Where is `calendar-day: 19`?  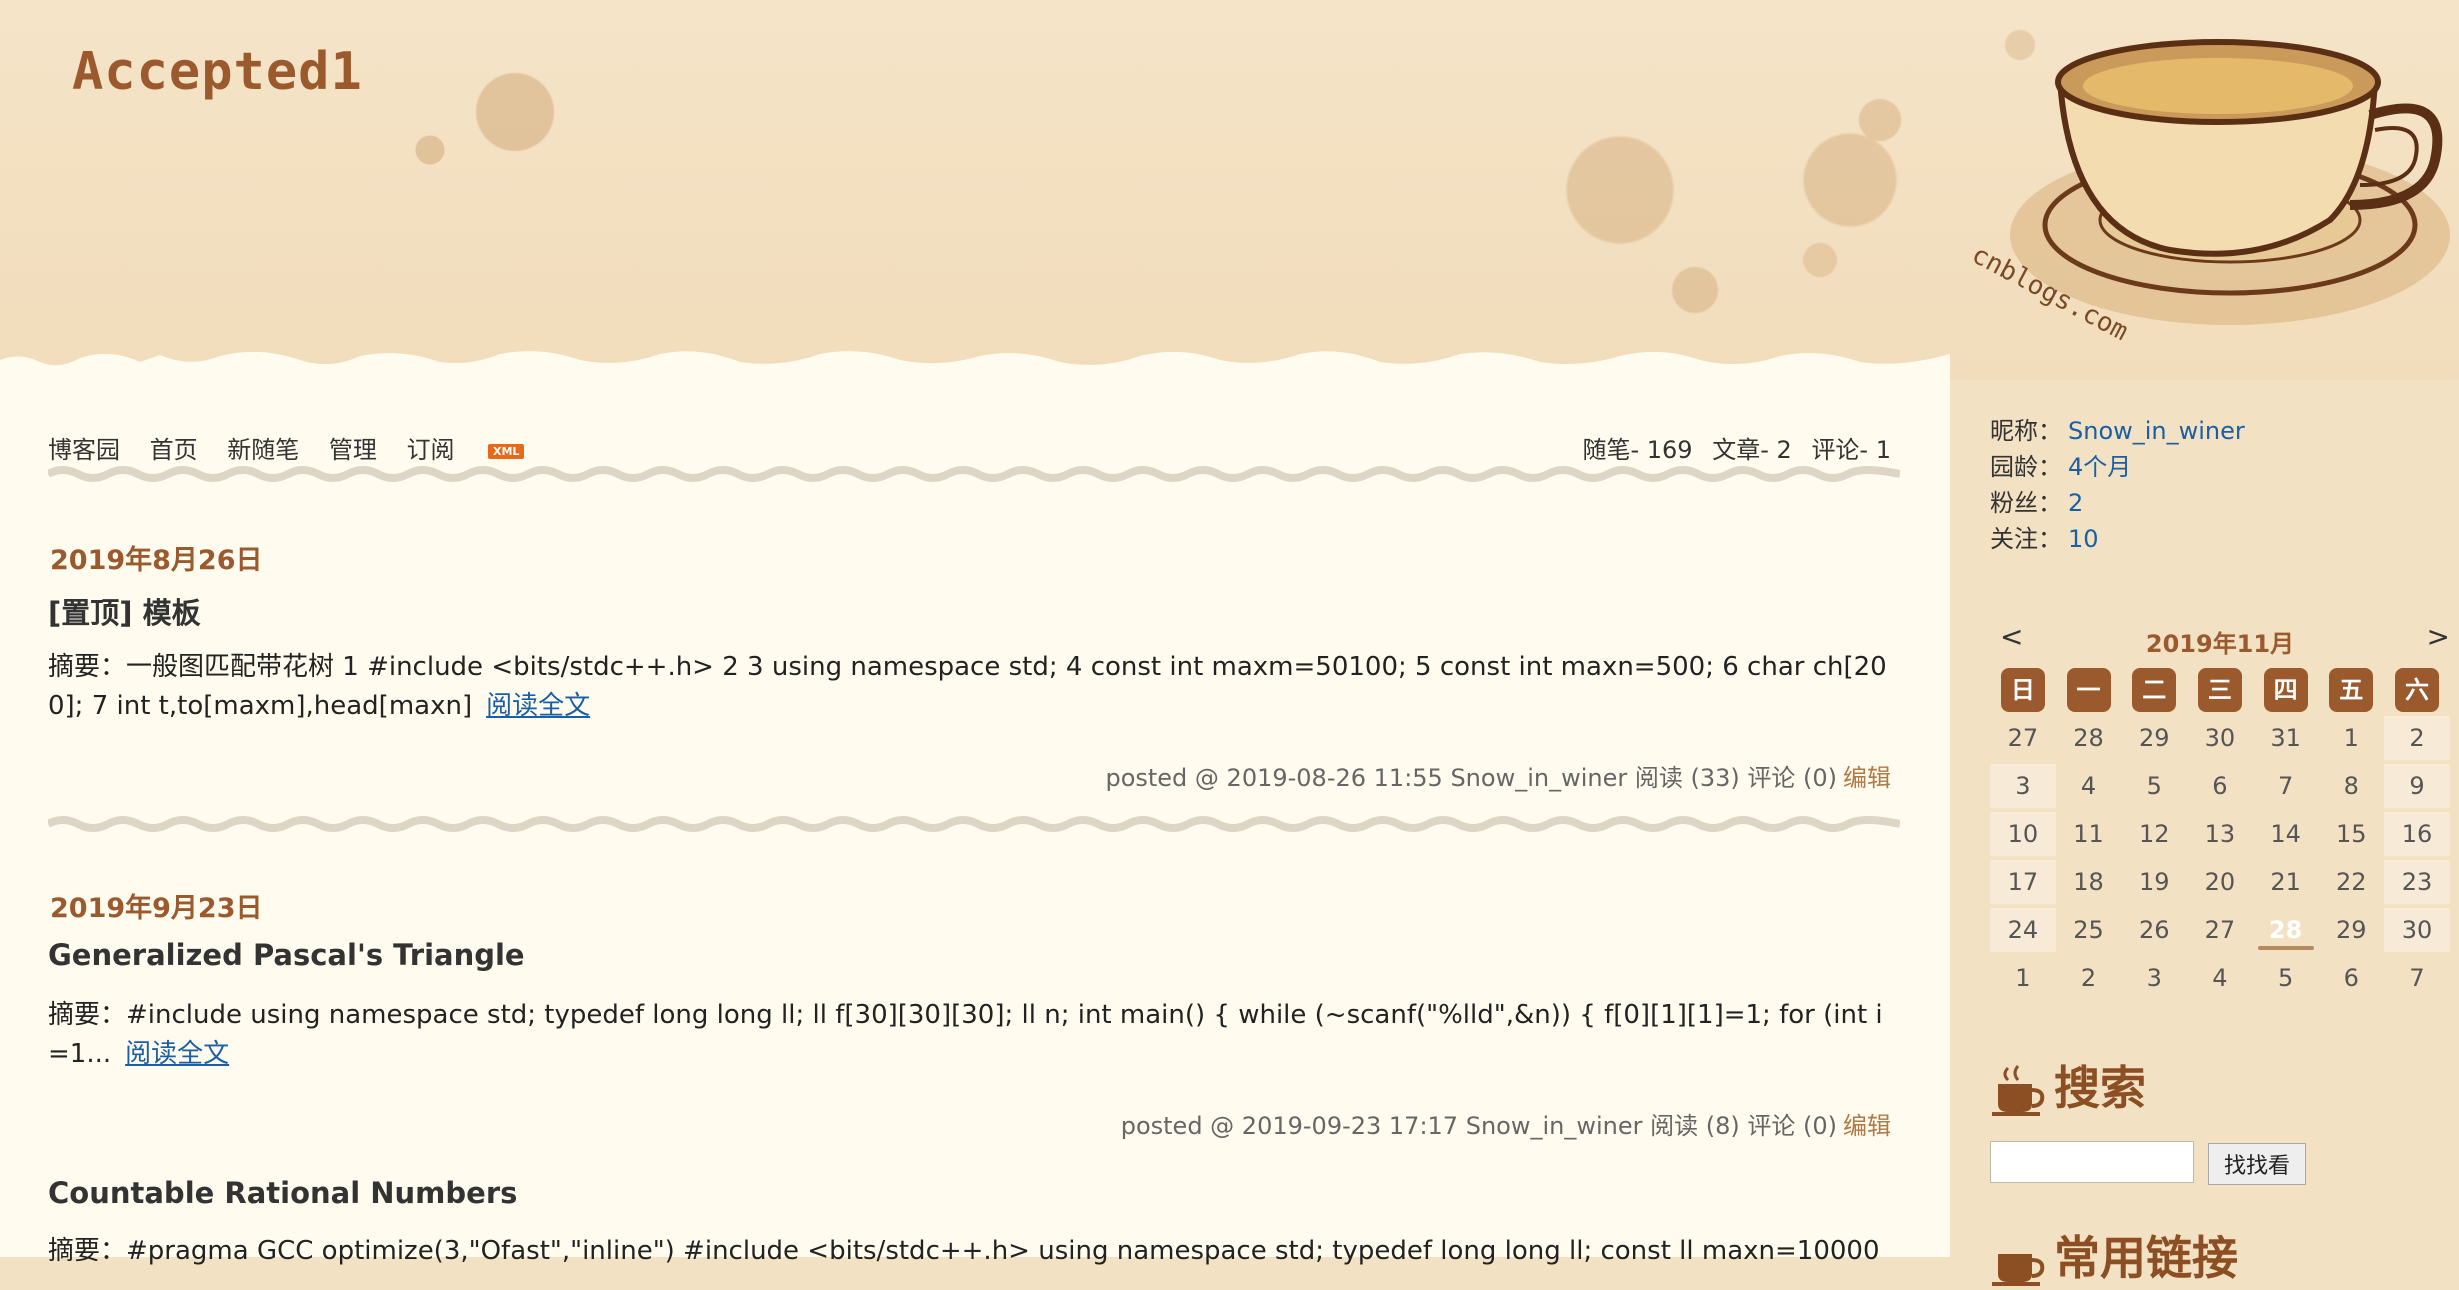 calendar-day: 19 is located at coordinates (2154, 882).